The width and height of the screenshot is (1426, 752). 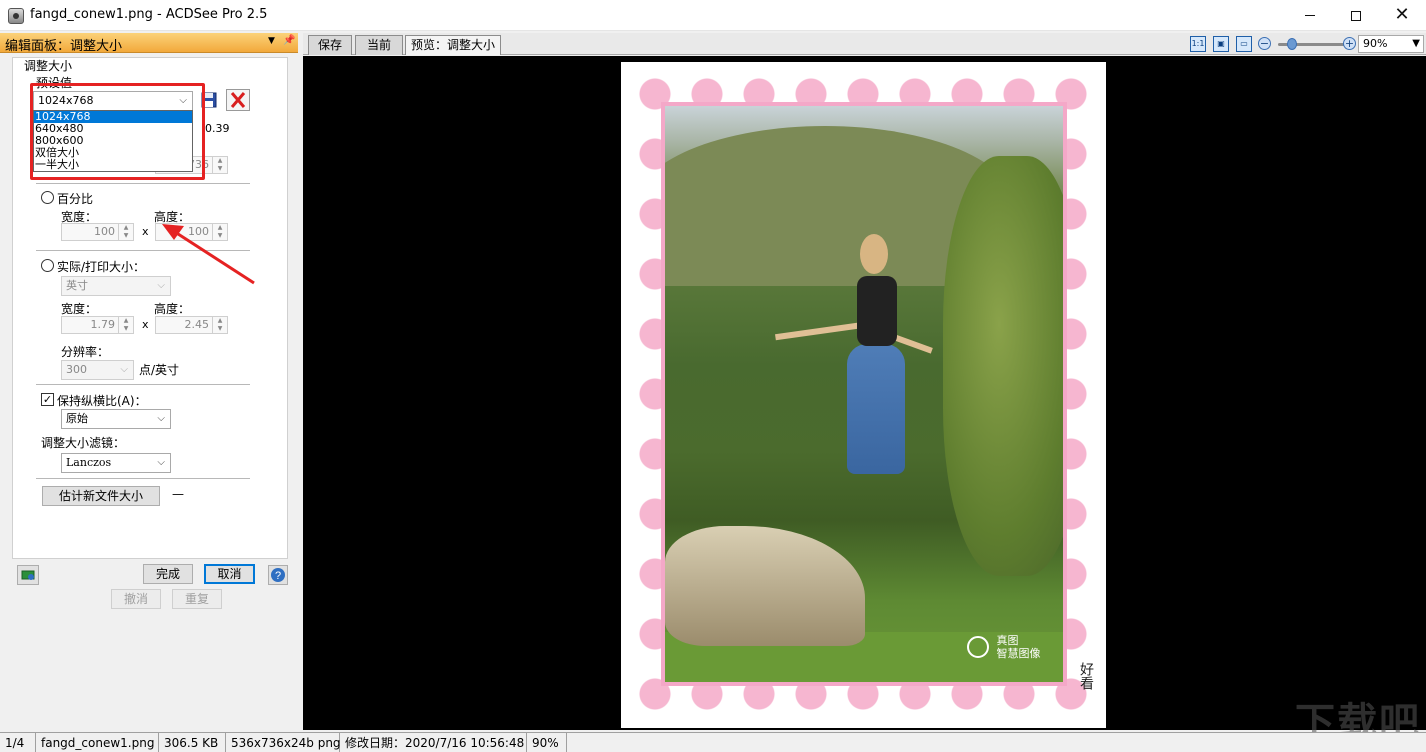 What do you see at coordinates (192, 742) in the screenshot?
I see `status-filesize: 306.5 KB` at bounding box center [192, 742].